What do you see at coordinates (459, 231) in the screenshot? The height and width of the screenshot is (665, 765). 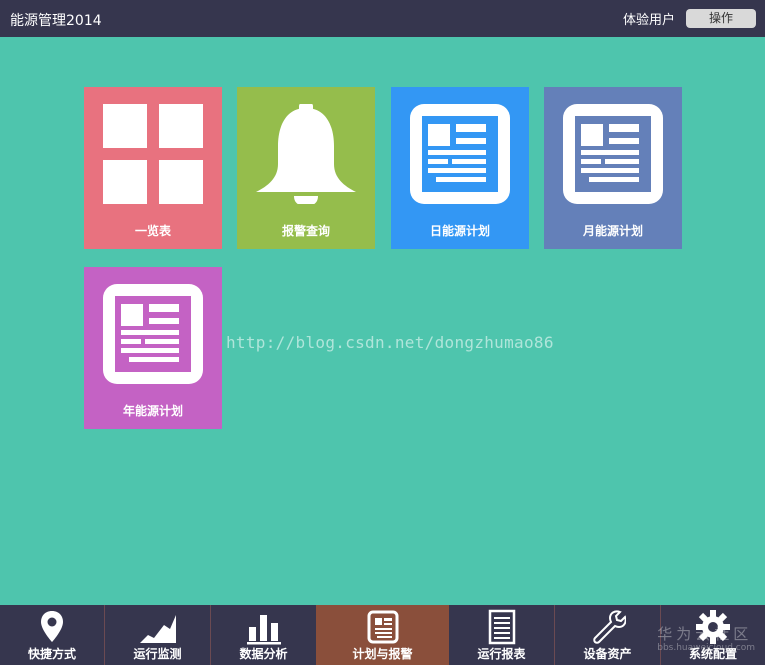 I see `tile-label: 日能源计划` at bounding box center [459, 231].